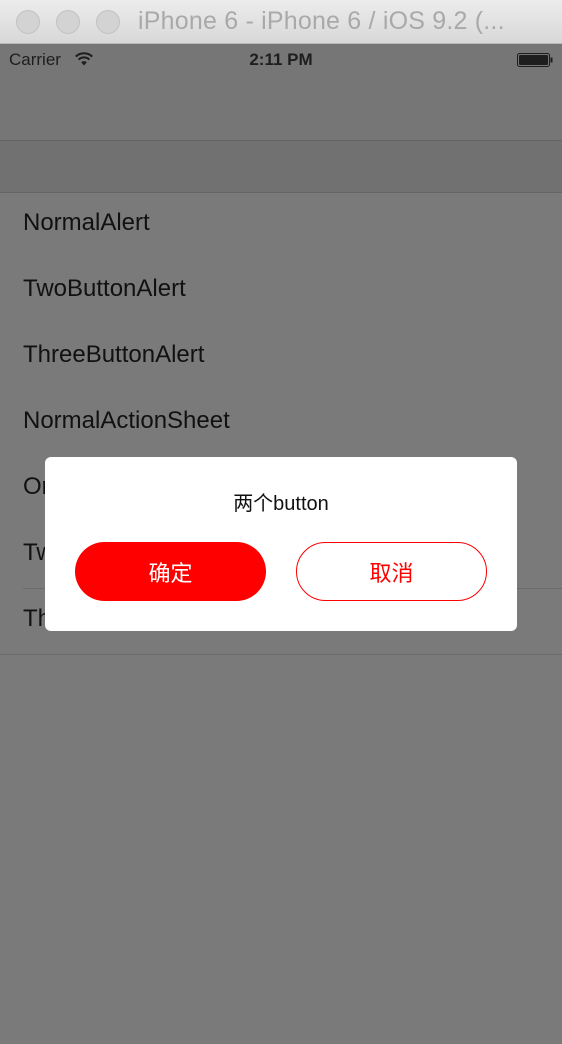 The width and height of the screenshot is (562, 1044). I want to click on status-time: 2:11 PM, so click(281, 59).